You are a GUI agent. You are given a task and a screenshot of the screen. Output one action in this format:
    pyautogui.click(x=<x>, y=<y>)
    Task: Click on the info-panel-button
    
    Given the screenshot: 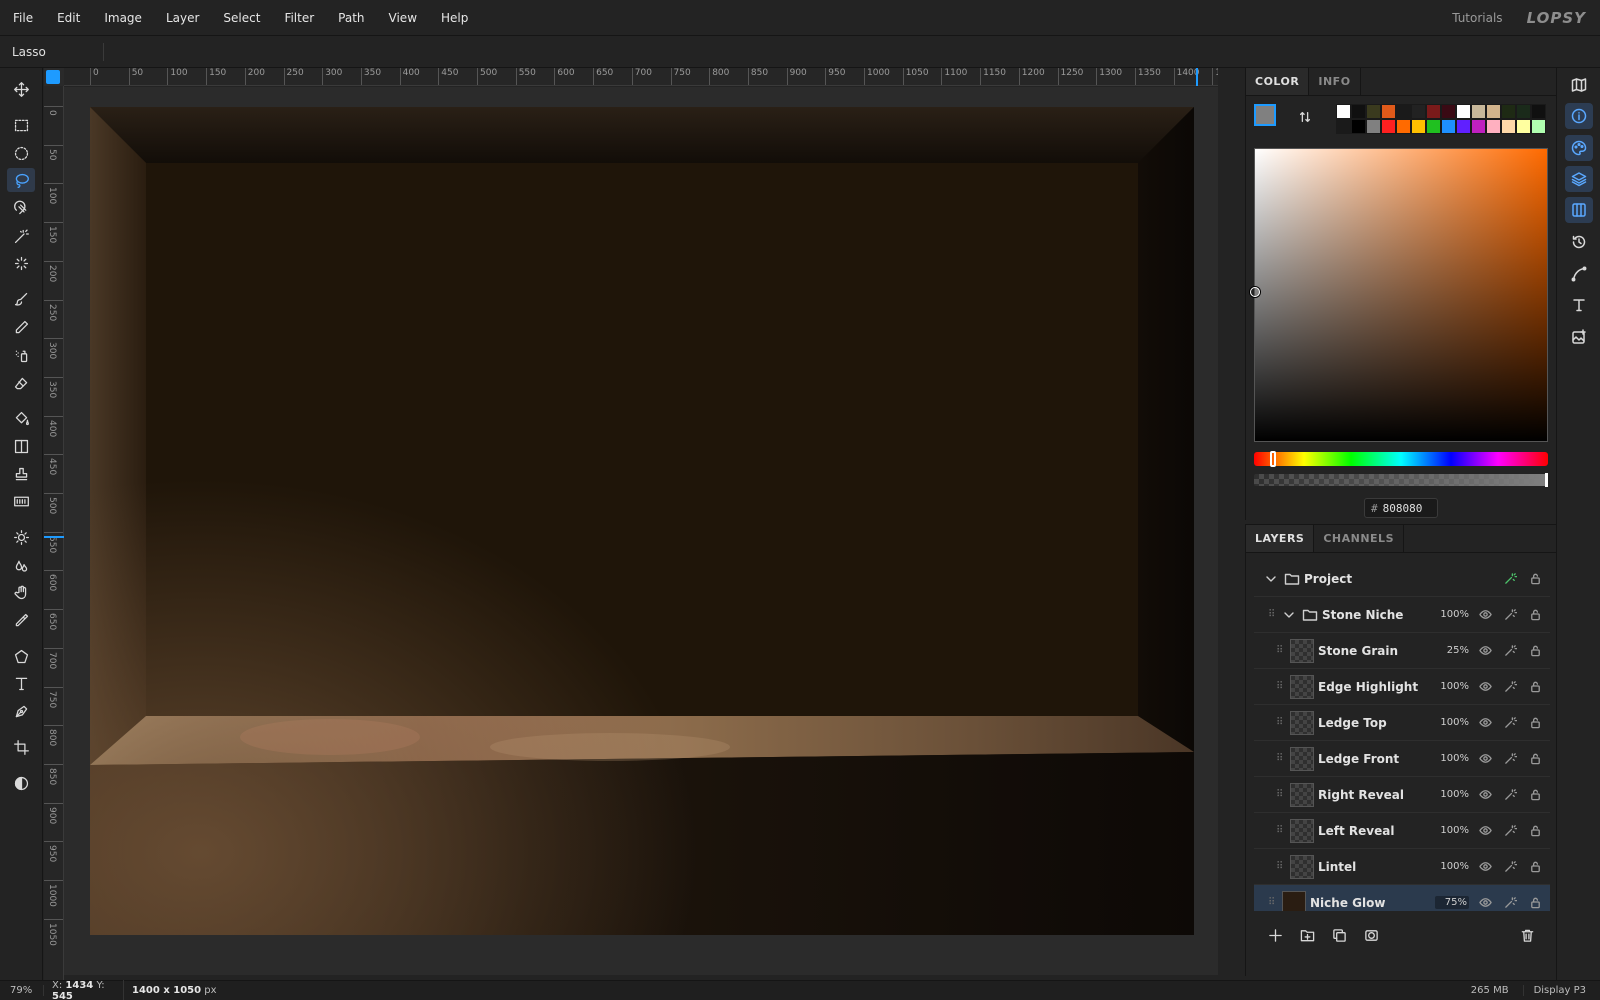 What is the action you would take?
    pyautogui.click(x=1579, y=116)
    